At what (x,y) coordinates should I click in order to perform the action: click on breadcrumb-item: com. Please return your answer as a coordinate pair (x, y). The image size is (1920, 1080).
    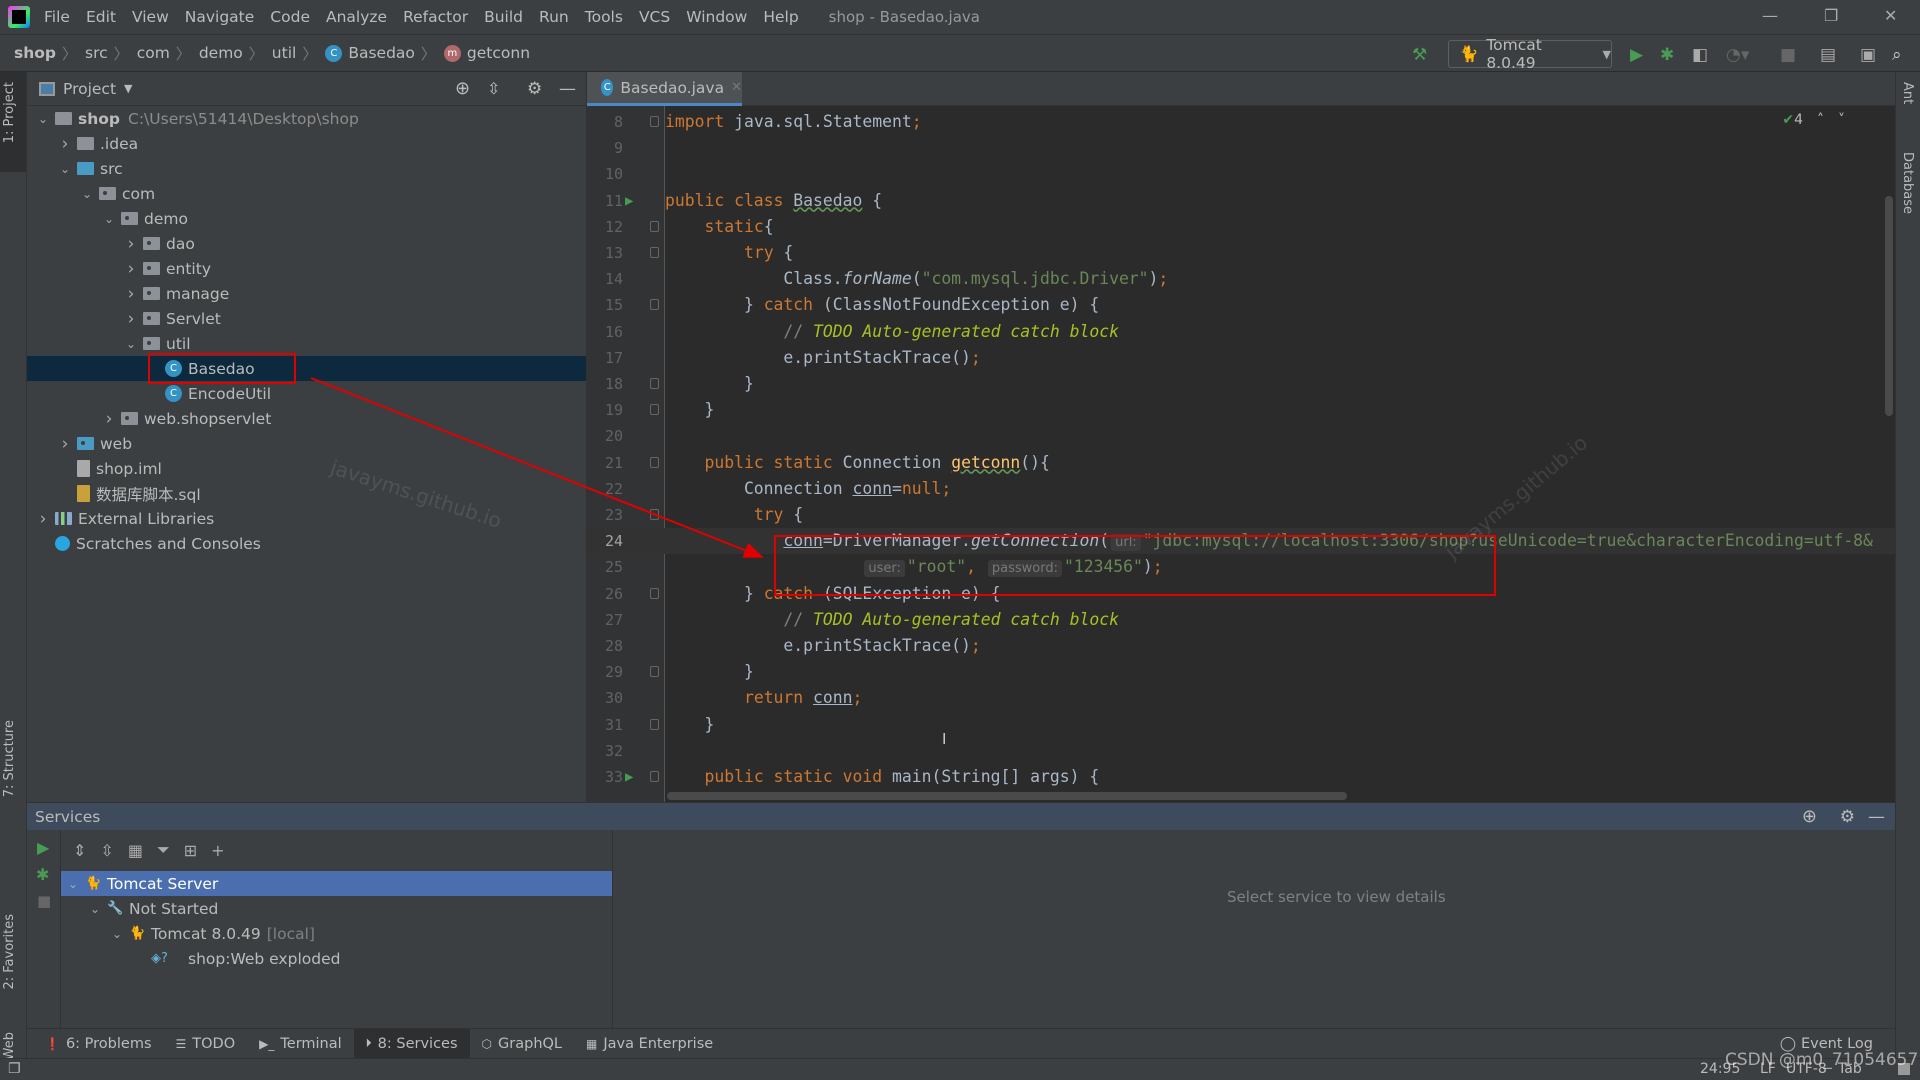
    Looking at the image, I should click on (153, 53).